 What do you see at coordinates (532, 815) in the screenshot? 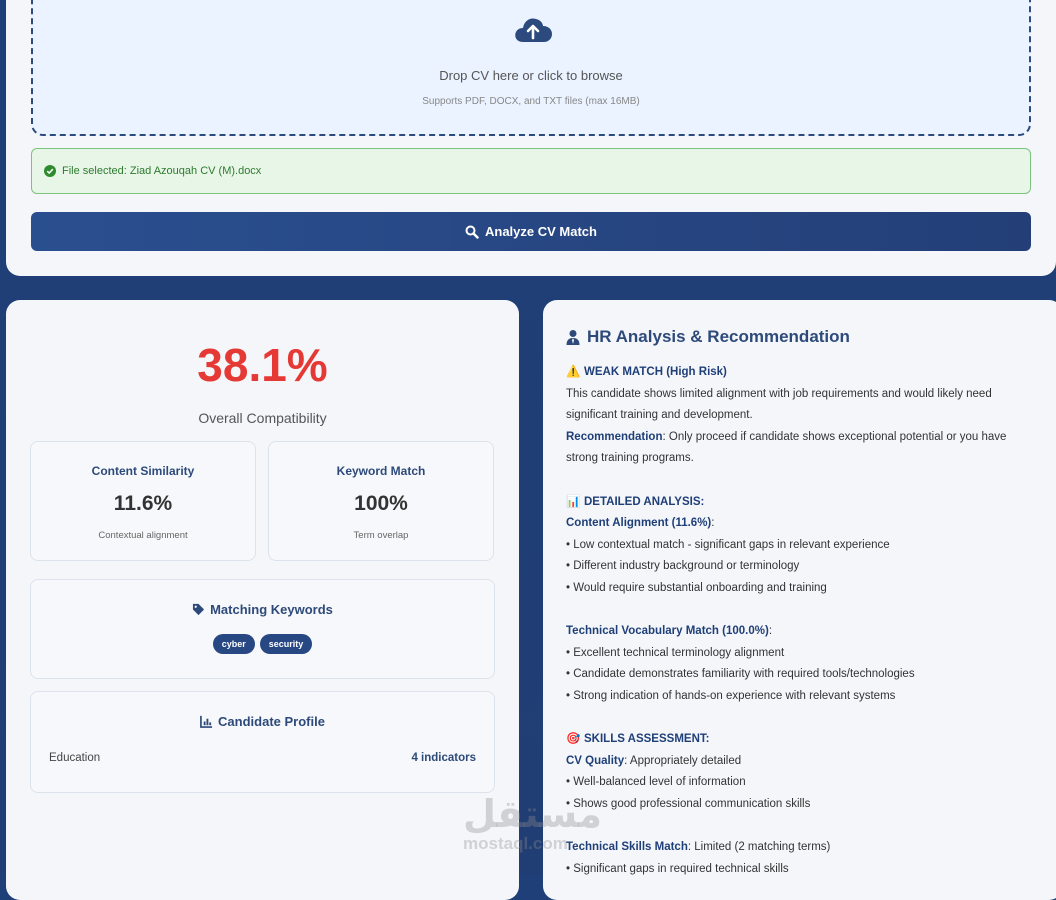
I see `watermark-arabic: مستقل` at bounding box center [532, 815].